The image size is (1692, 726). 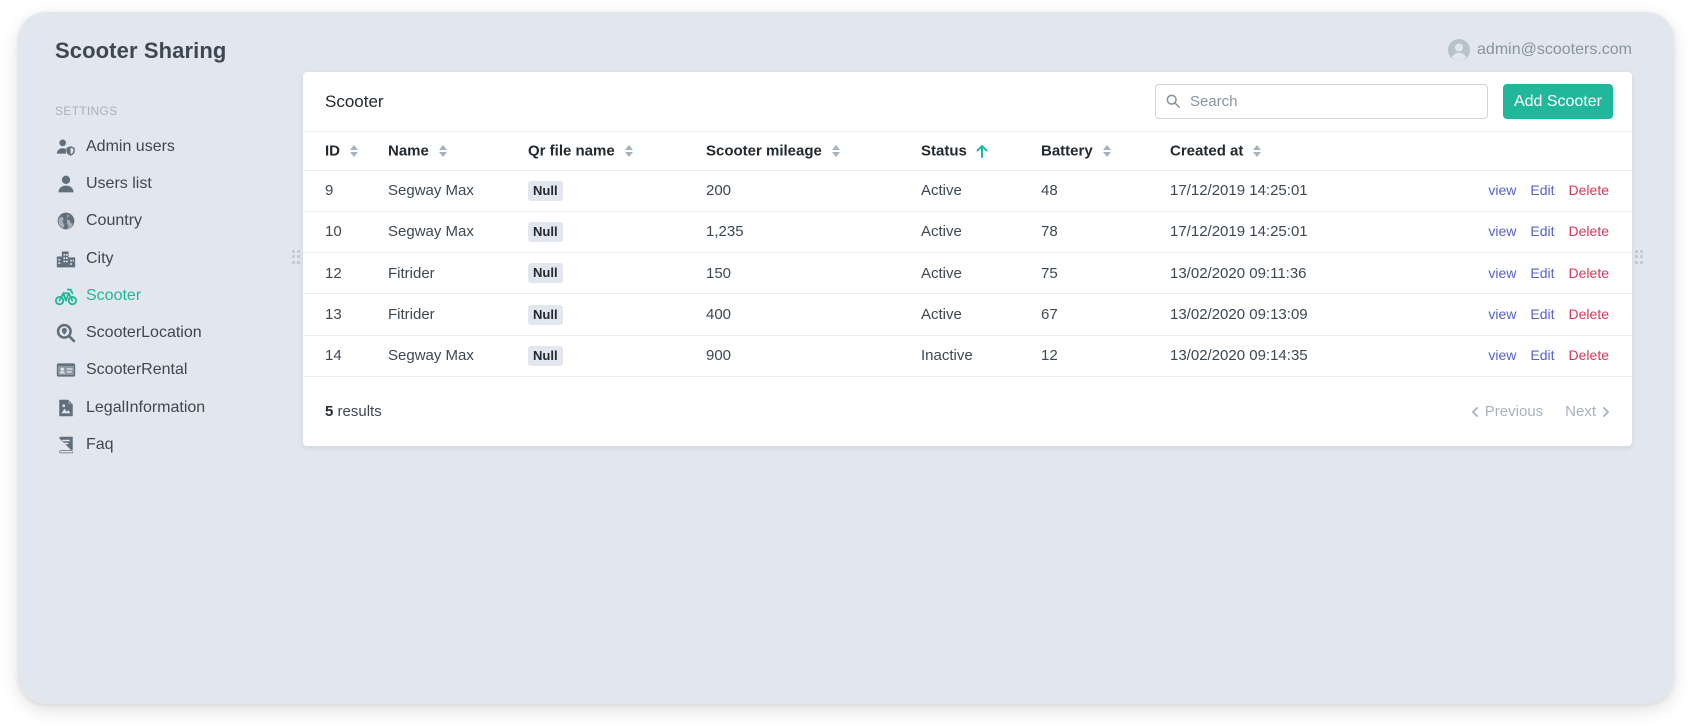 What do you see at coordinates (1105, 151) in the screenshot?
I see `column-header-battery: Battery` at bounding box center [1105, 151].